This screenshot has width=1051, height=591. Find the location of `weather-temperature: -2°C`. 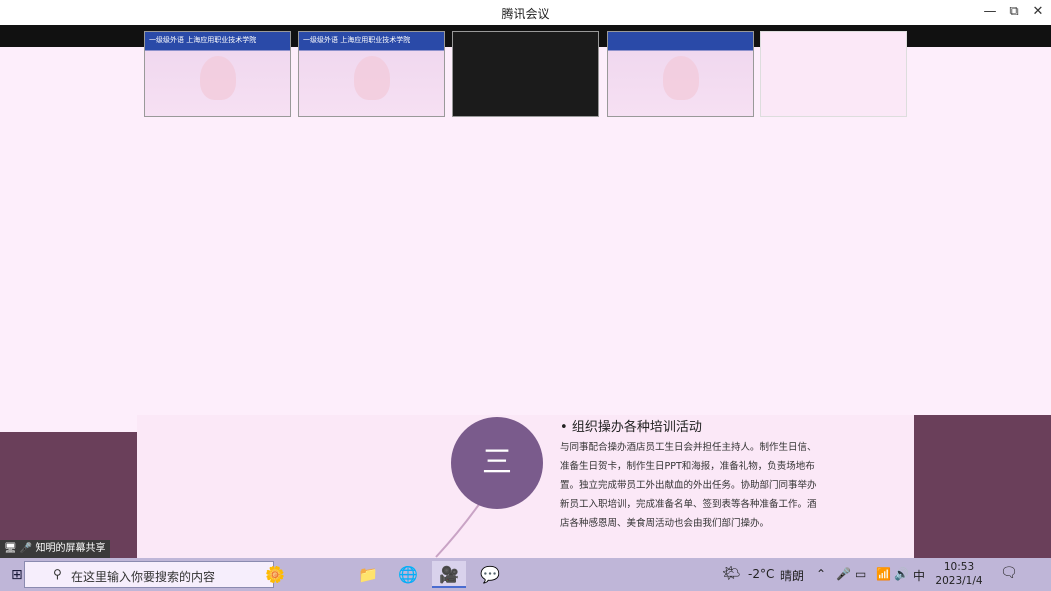

weather-temperature: -2°C is located at coordinates (761, 574).